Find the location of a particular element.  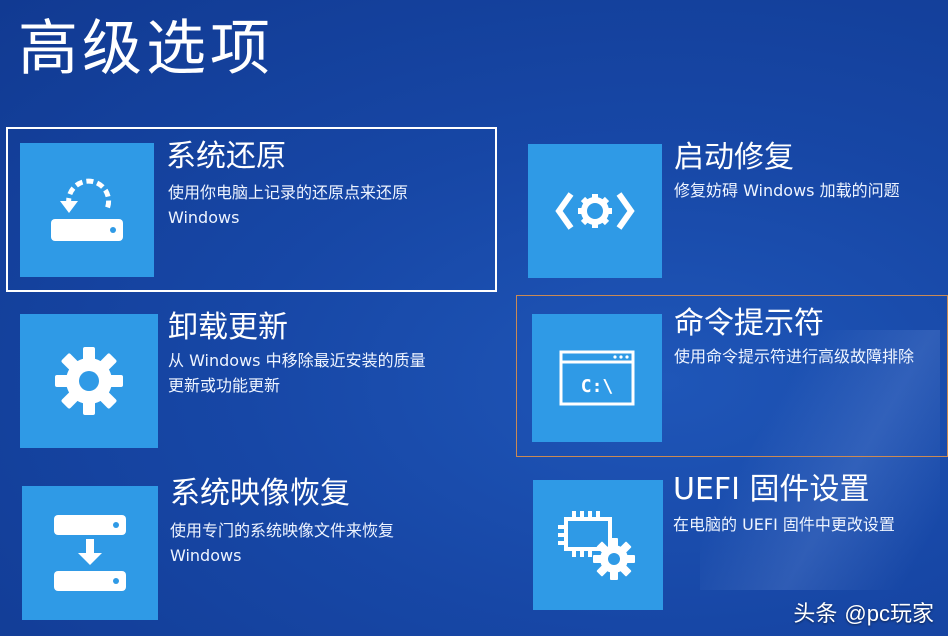

option-title: 命令提示符 is located at coordinates (749, 323).